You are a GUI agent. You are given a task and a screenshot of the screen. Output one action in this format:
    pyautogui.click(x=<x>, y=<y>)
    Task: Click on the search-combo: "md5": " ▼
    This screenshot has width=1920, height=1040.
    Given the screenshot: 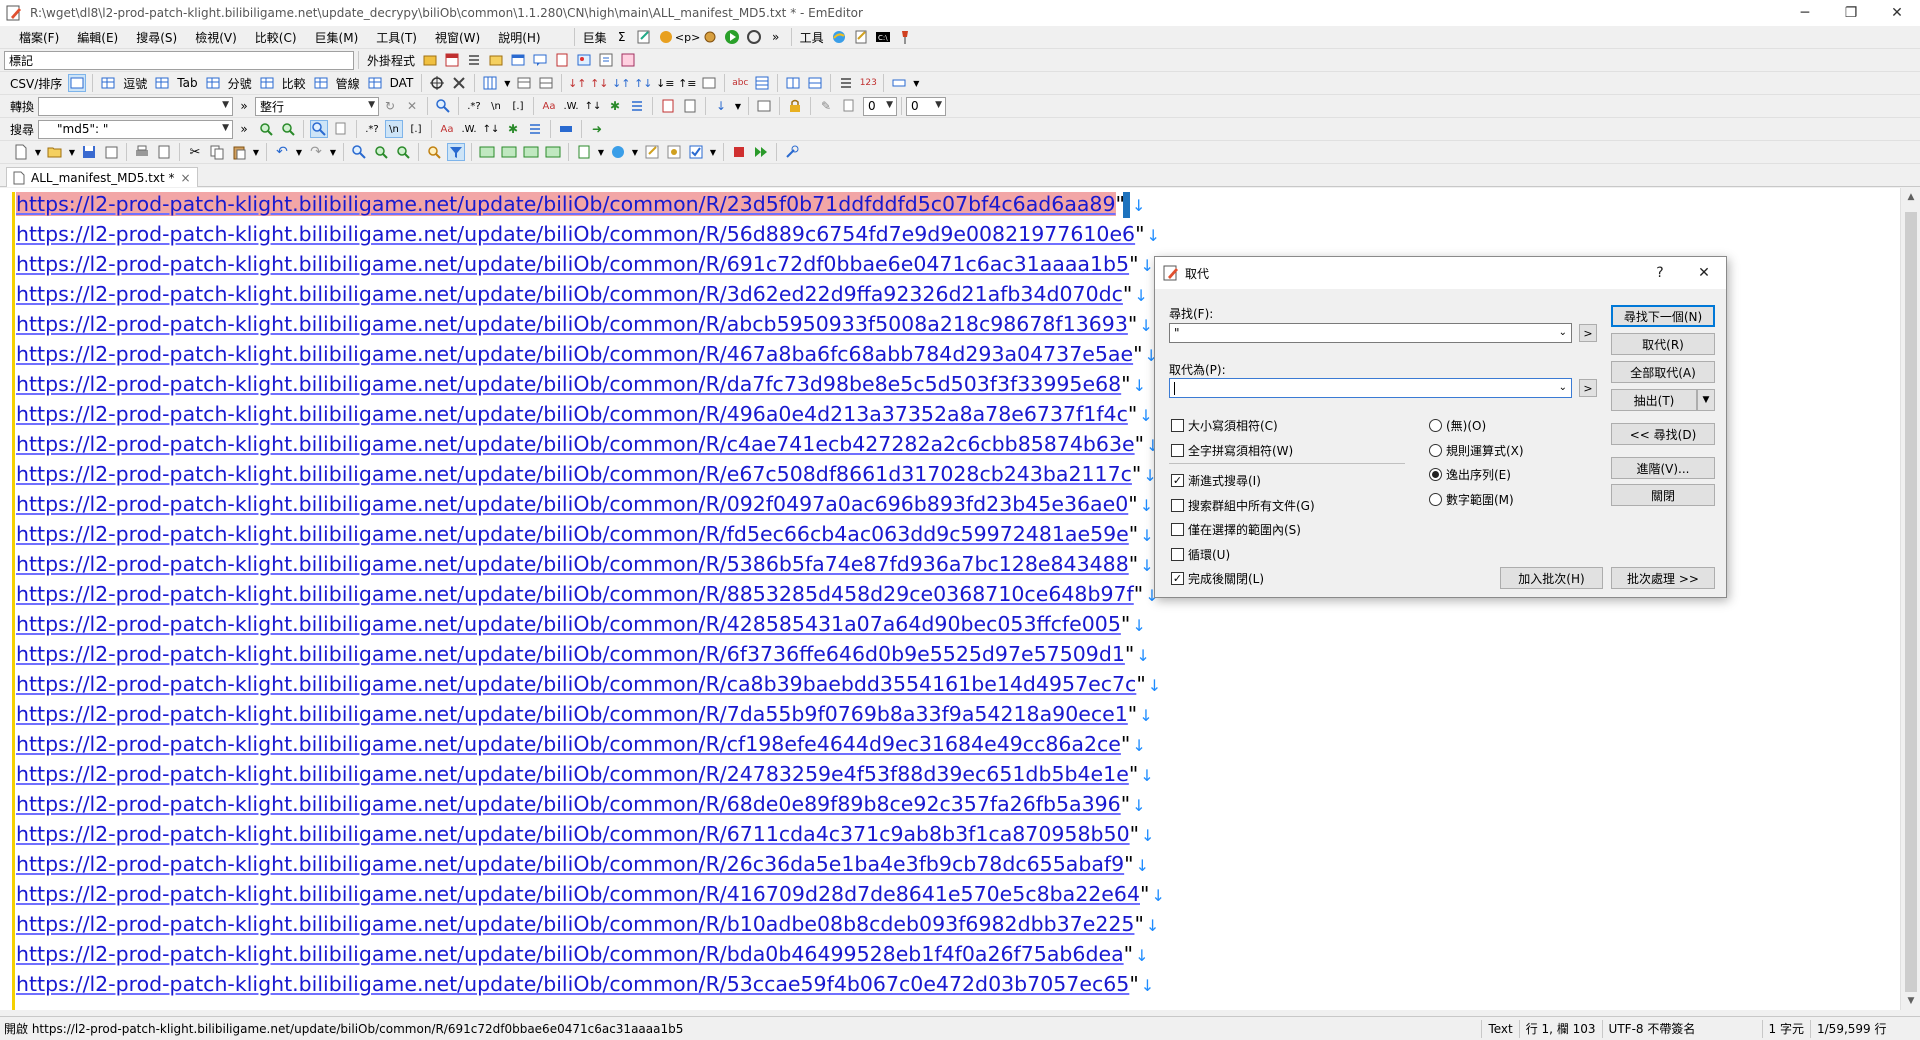 What is the action you would take?
    pyautogui.click(x=135, y=129)
    